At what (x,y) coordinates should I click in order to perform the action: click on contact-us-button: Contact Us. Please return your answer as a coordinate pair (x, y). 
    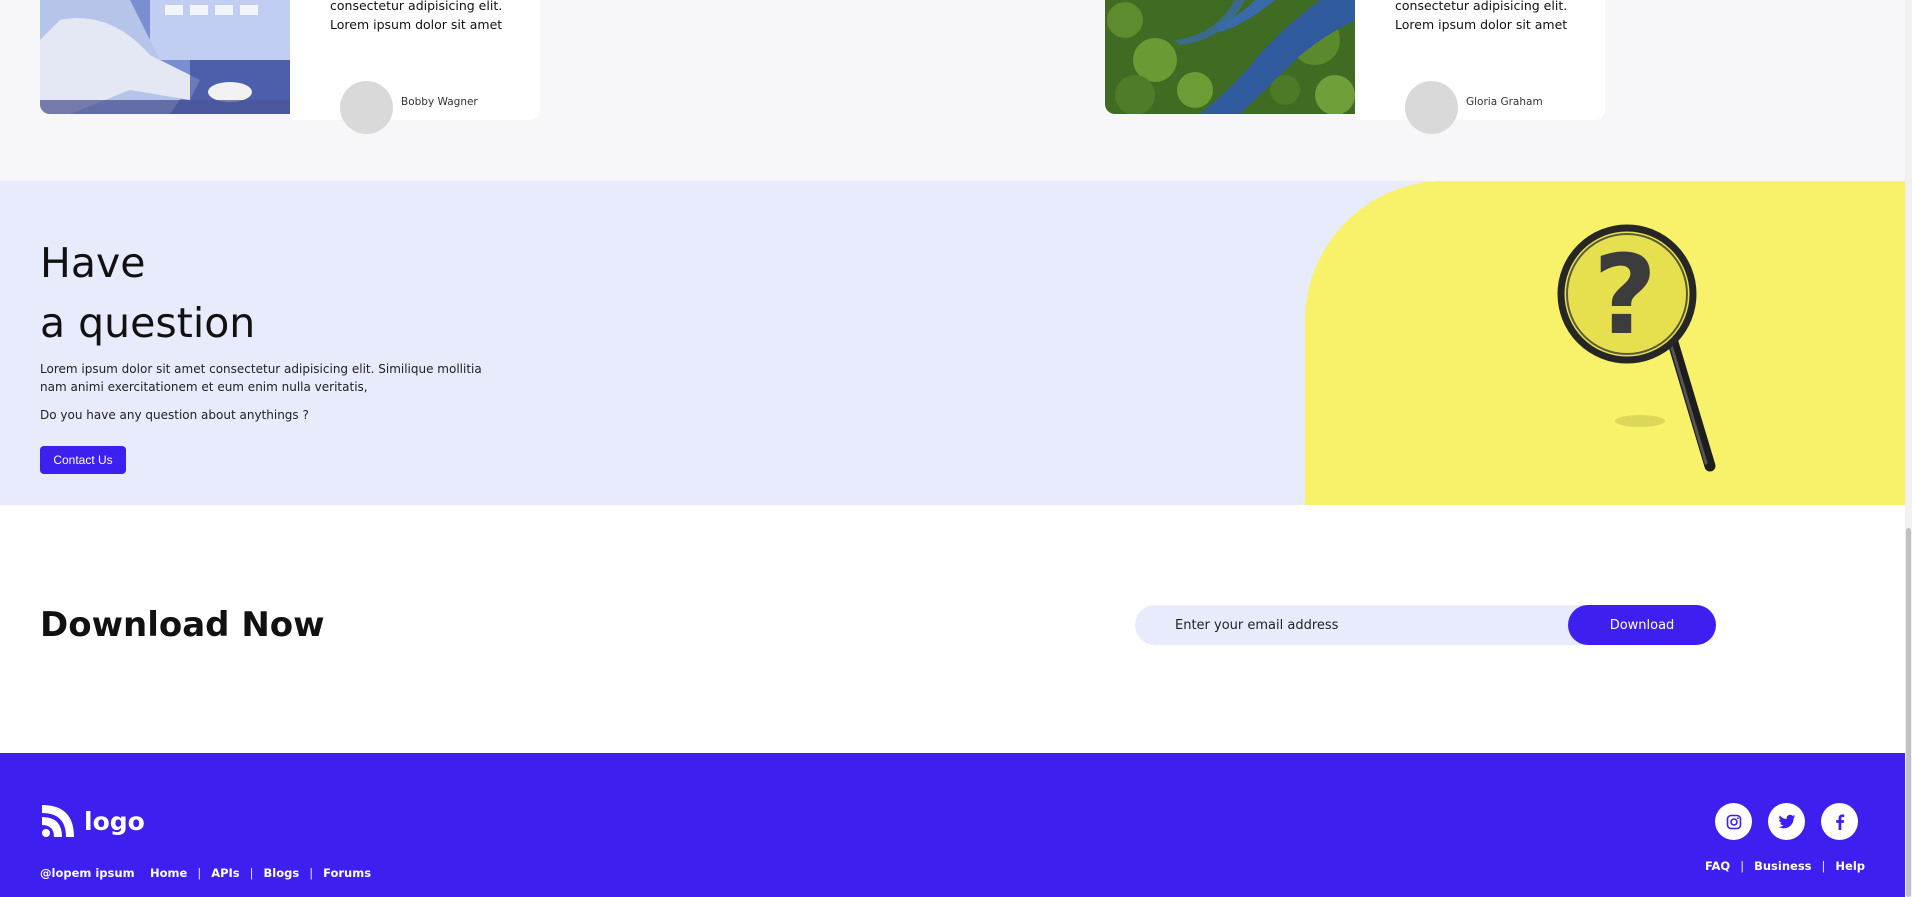
    Looking at the image, I should click on (83, 460).